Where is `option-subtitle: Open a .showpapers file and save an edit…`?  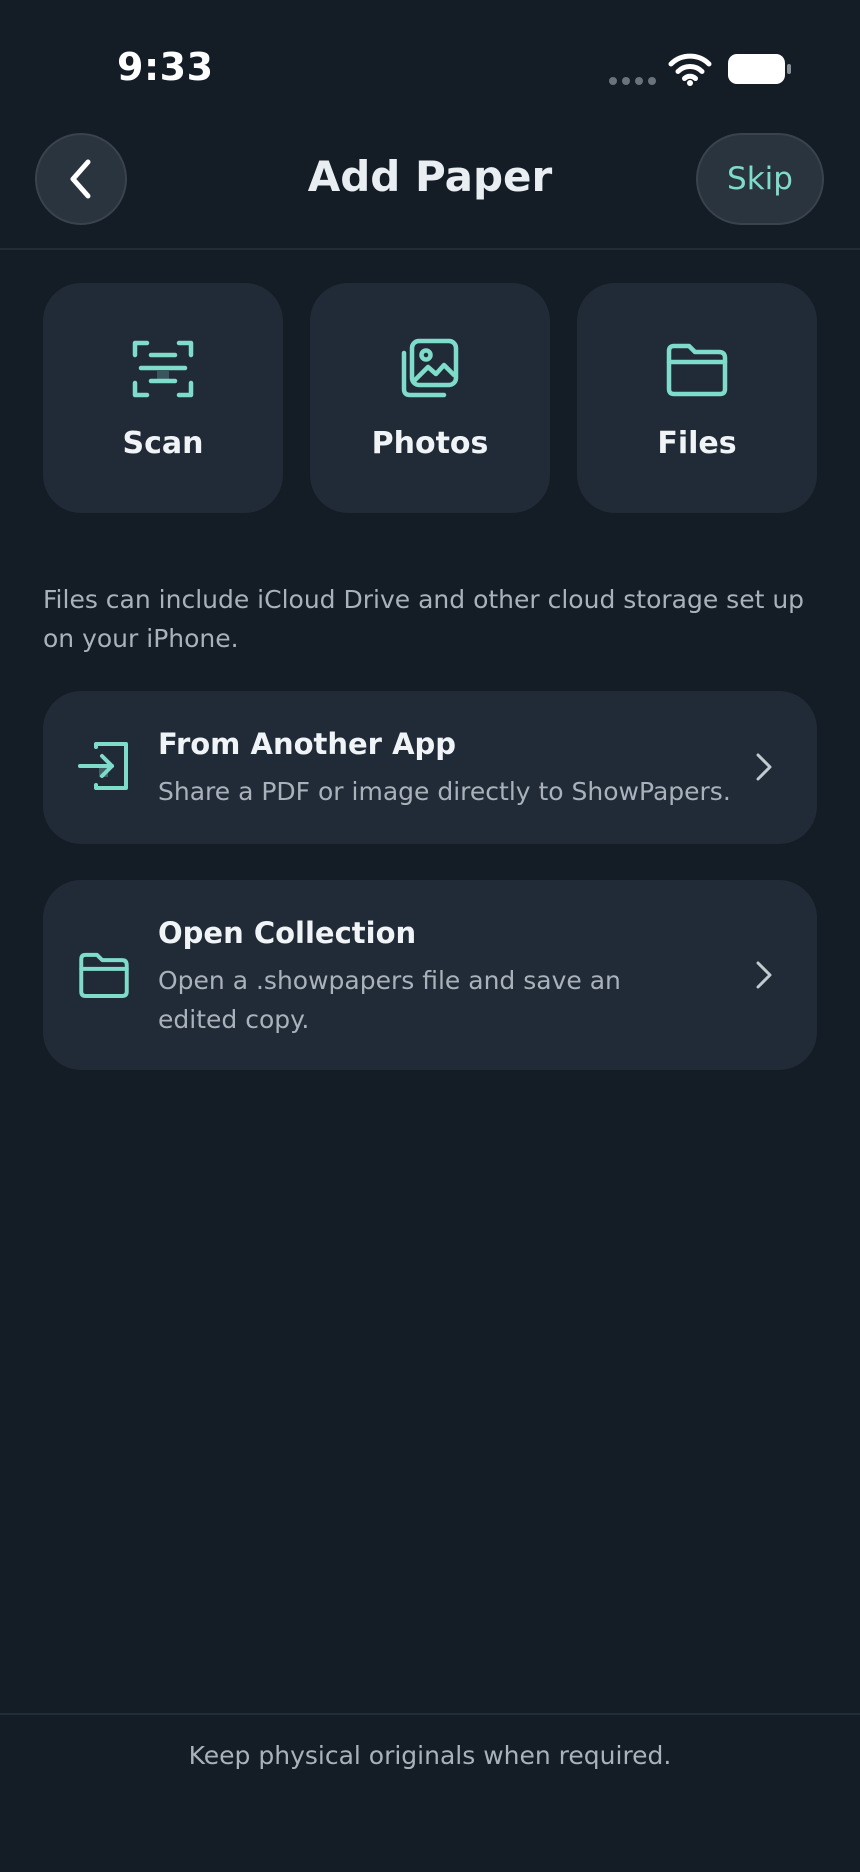 option-subtitle: Open a .showpapers file and save an edit… is located at coordinates (389, 1000).